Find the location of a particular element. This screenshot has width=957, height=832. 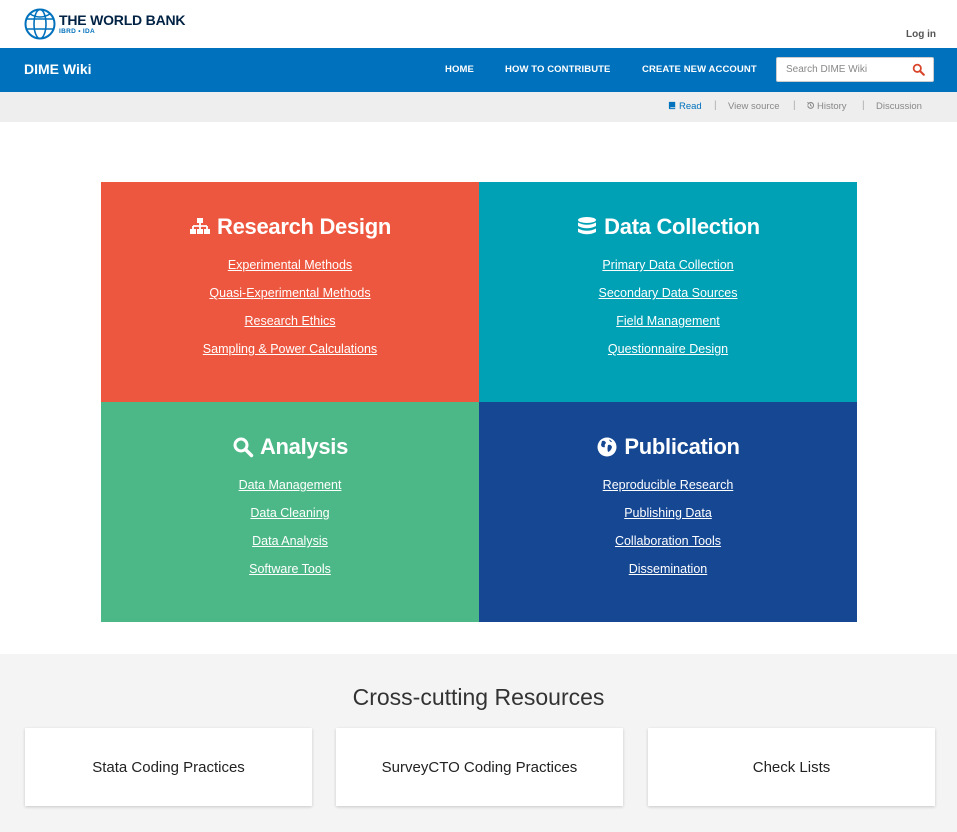

search-input is located at coordinates (843, 69).